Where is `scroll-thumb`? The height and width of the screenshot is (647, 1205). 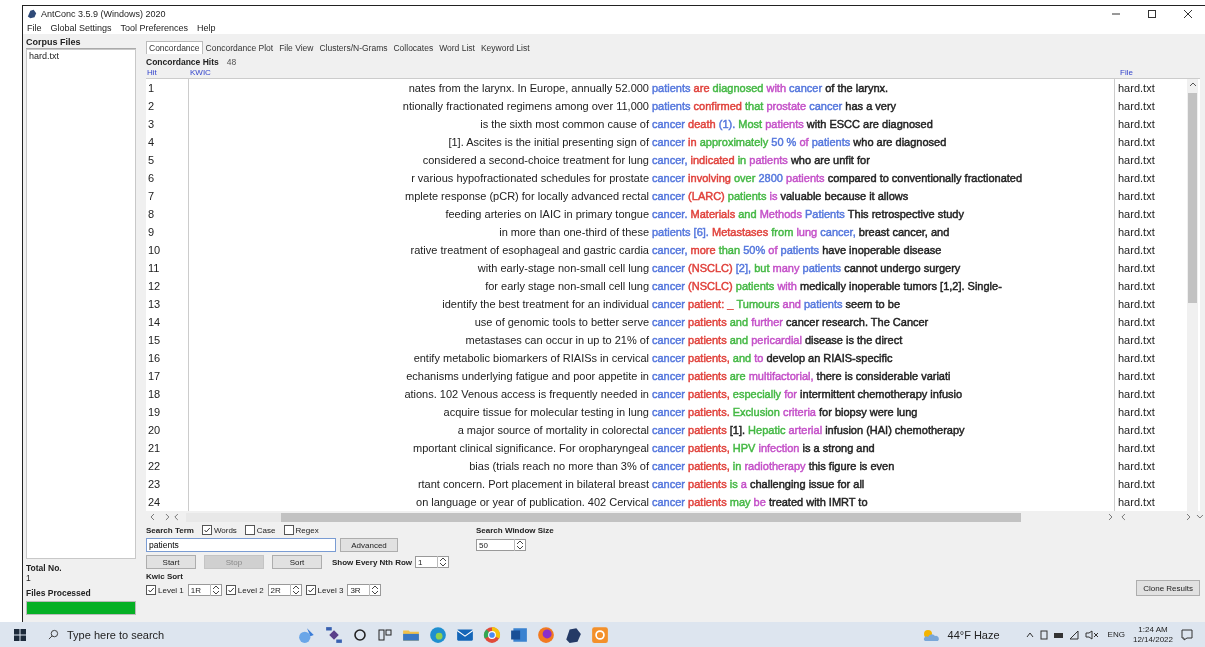 scroll-thumb is located at coordinates (1192, 198).